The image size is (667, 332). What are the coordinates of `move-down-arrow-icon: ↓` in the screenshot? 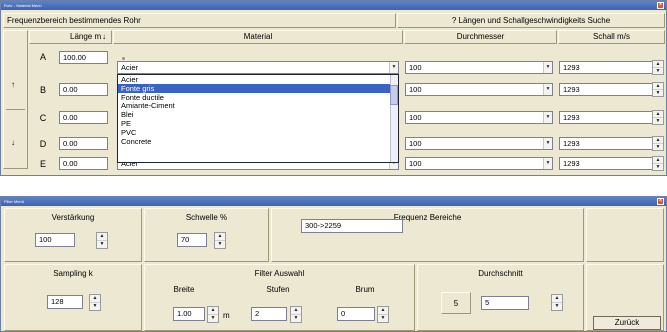 It's located at (13, 143).